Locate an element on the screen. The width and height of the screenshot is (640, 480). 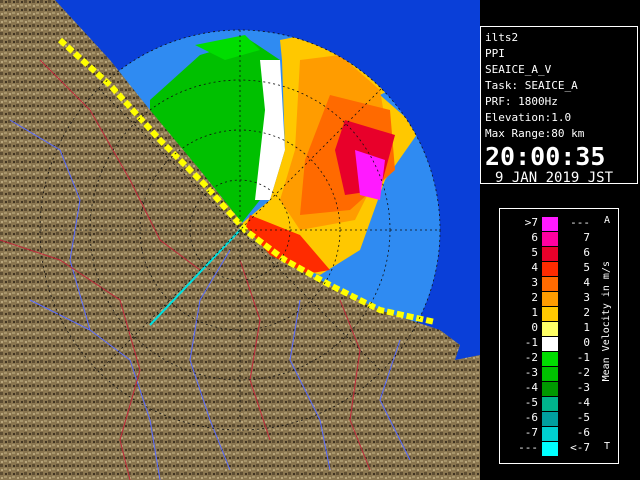
legend-left-label: 2 is located at coordinates (534, 297).